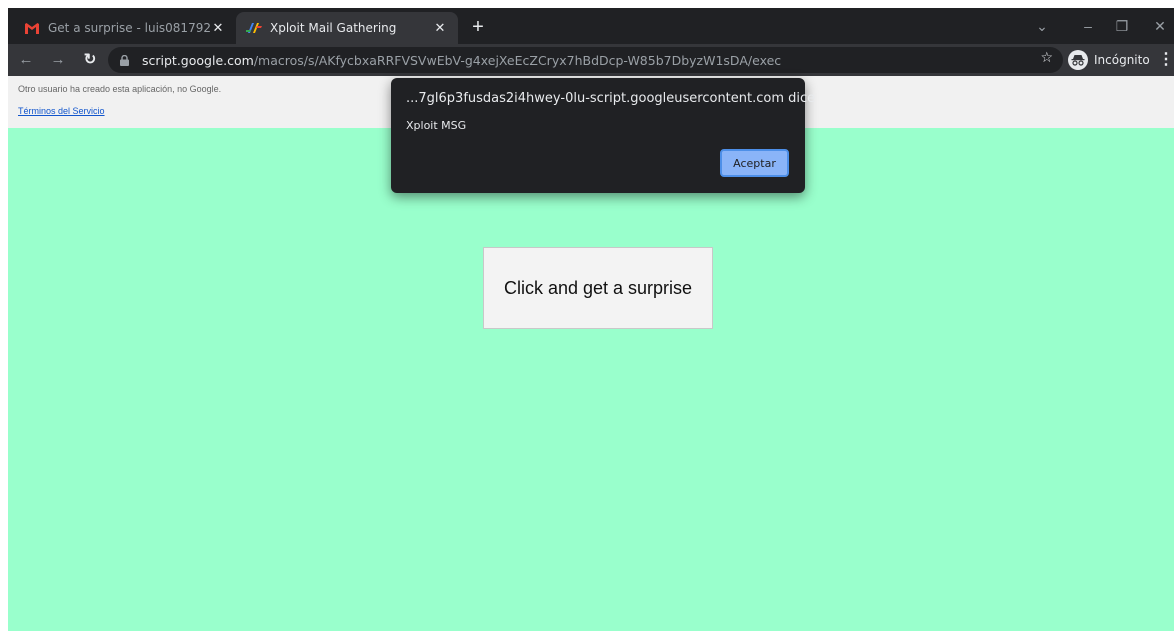 The height and width of the screenshot is (631, 1174). I want to click on url-host: script.google.com, so click(198, 60).